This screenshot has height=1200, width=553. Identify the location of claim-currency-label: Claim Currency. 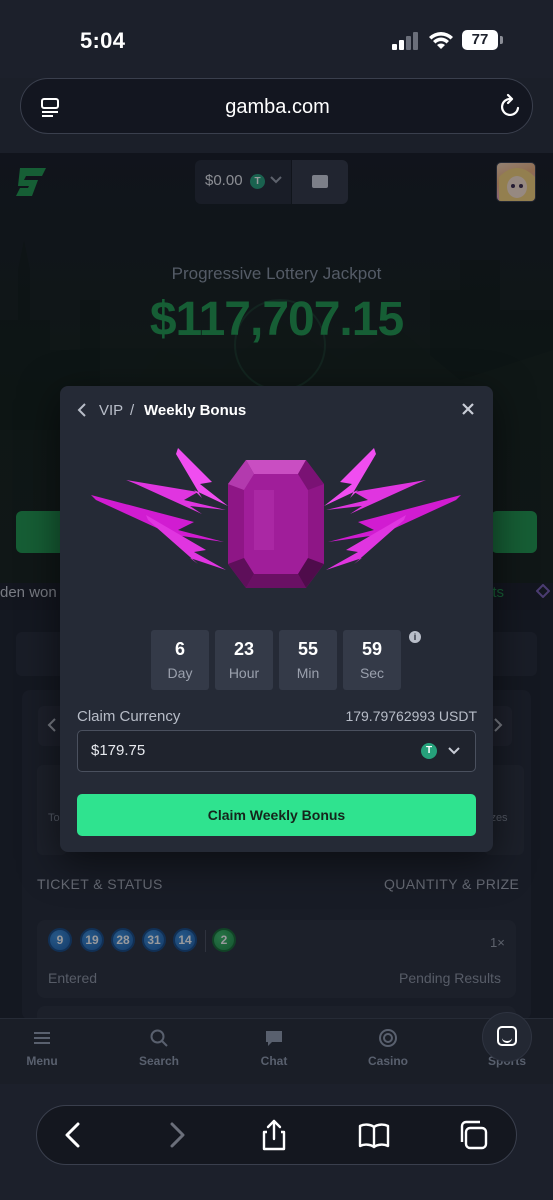
(129, 716).